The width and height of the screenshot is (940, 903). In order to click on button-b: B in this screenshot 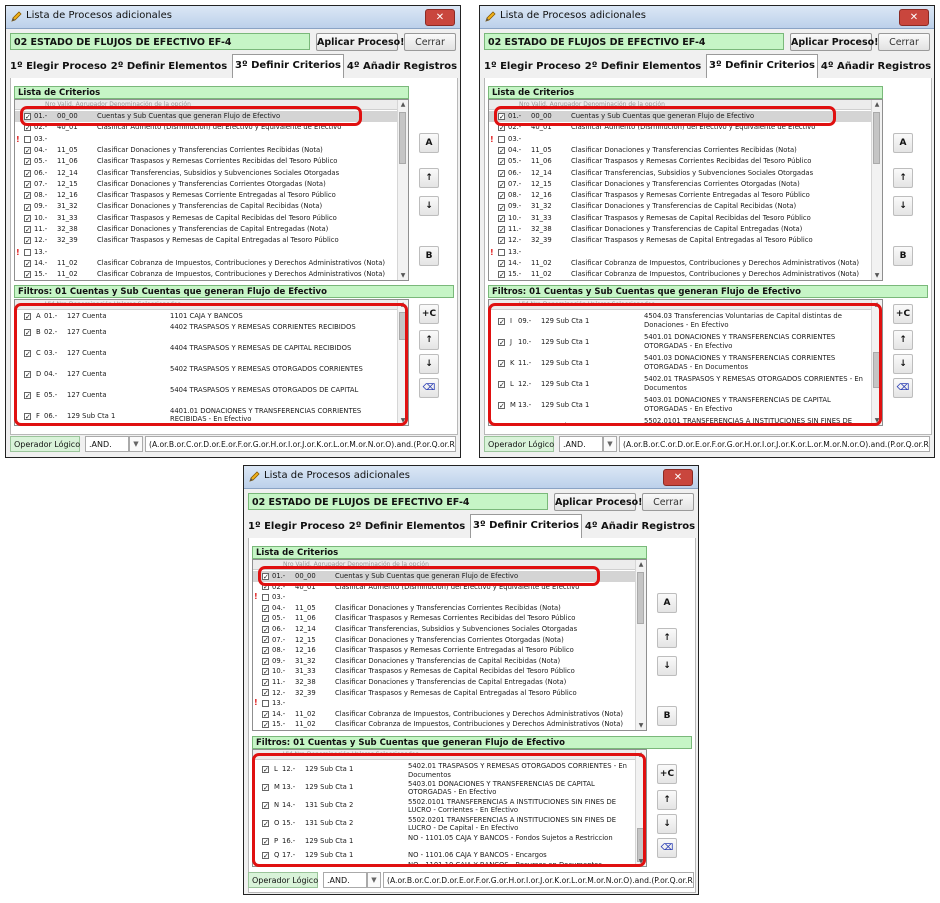, I will do `click(429, 256)`.